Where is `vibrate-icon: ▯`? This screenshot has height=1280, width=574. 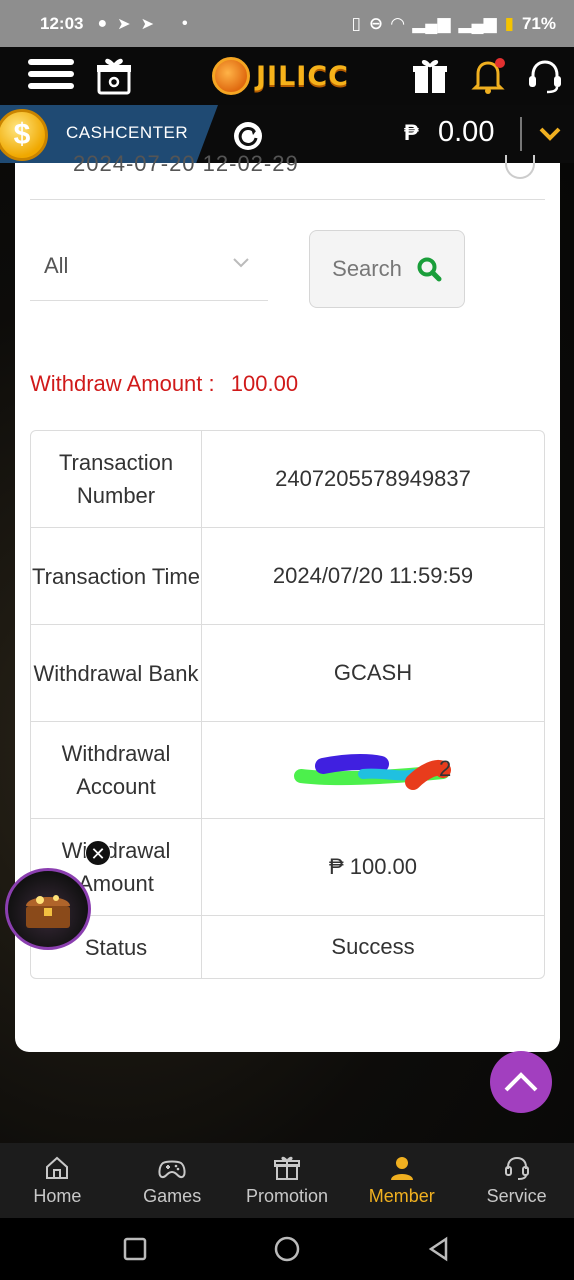 vibrate-icon: ▯ is located at coordinates (356, 23).